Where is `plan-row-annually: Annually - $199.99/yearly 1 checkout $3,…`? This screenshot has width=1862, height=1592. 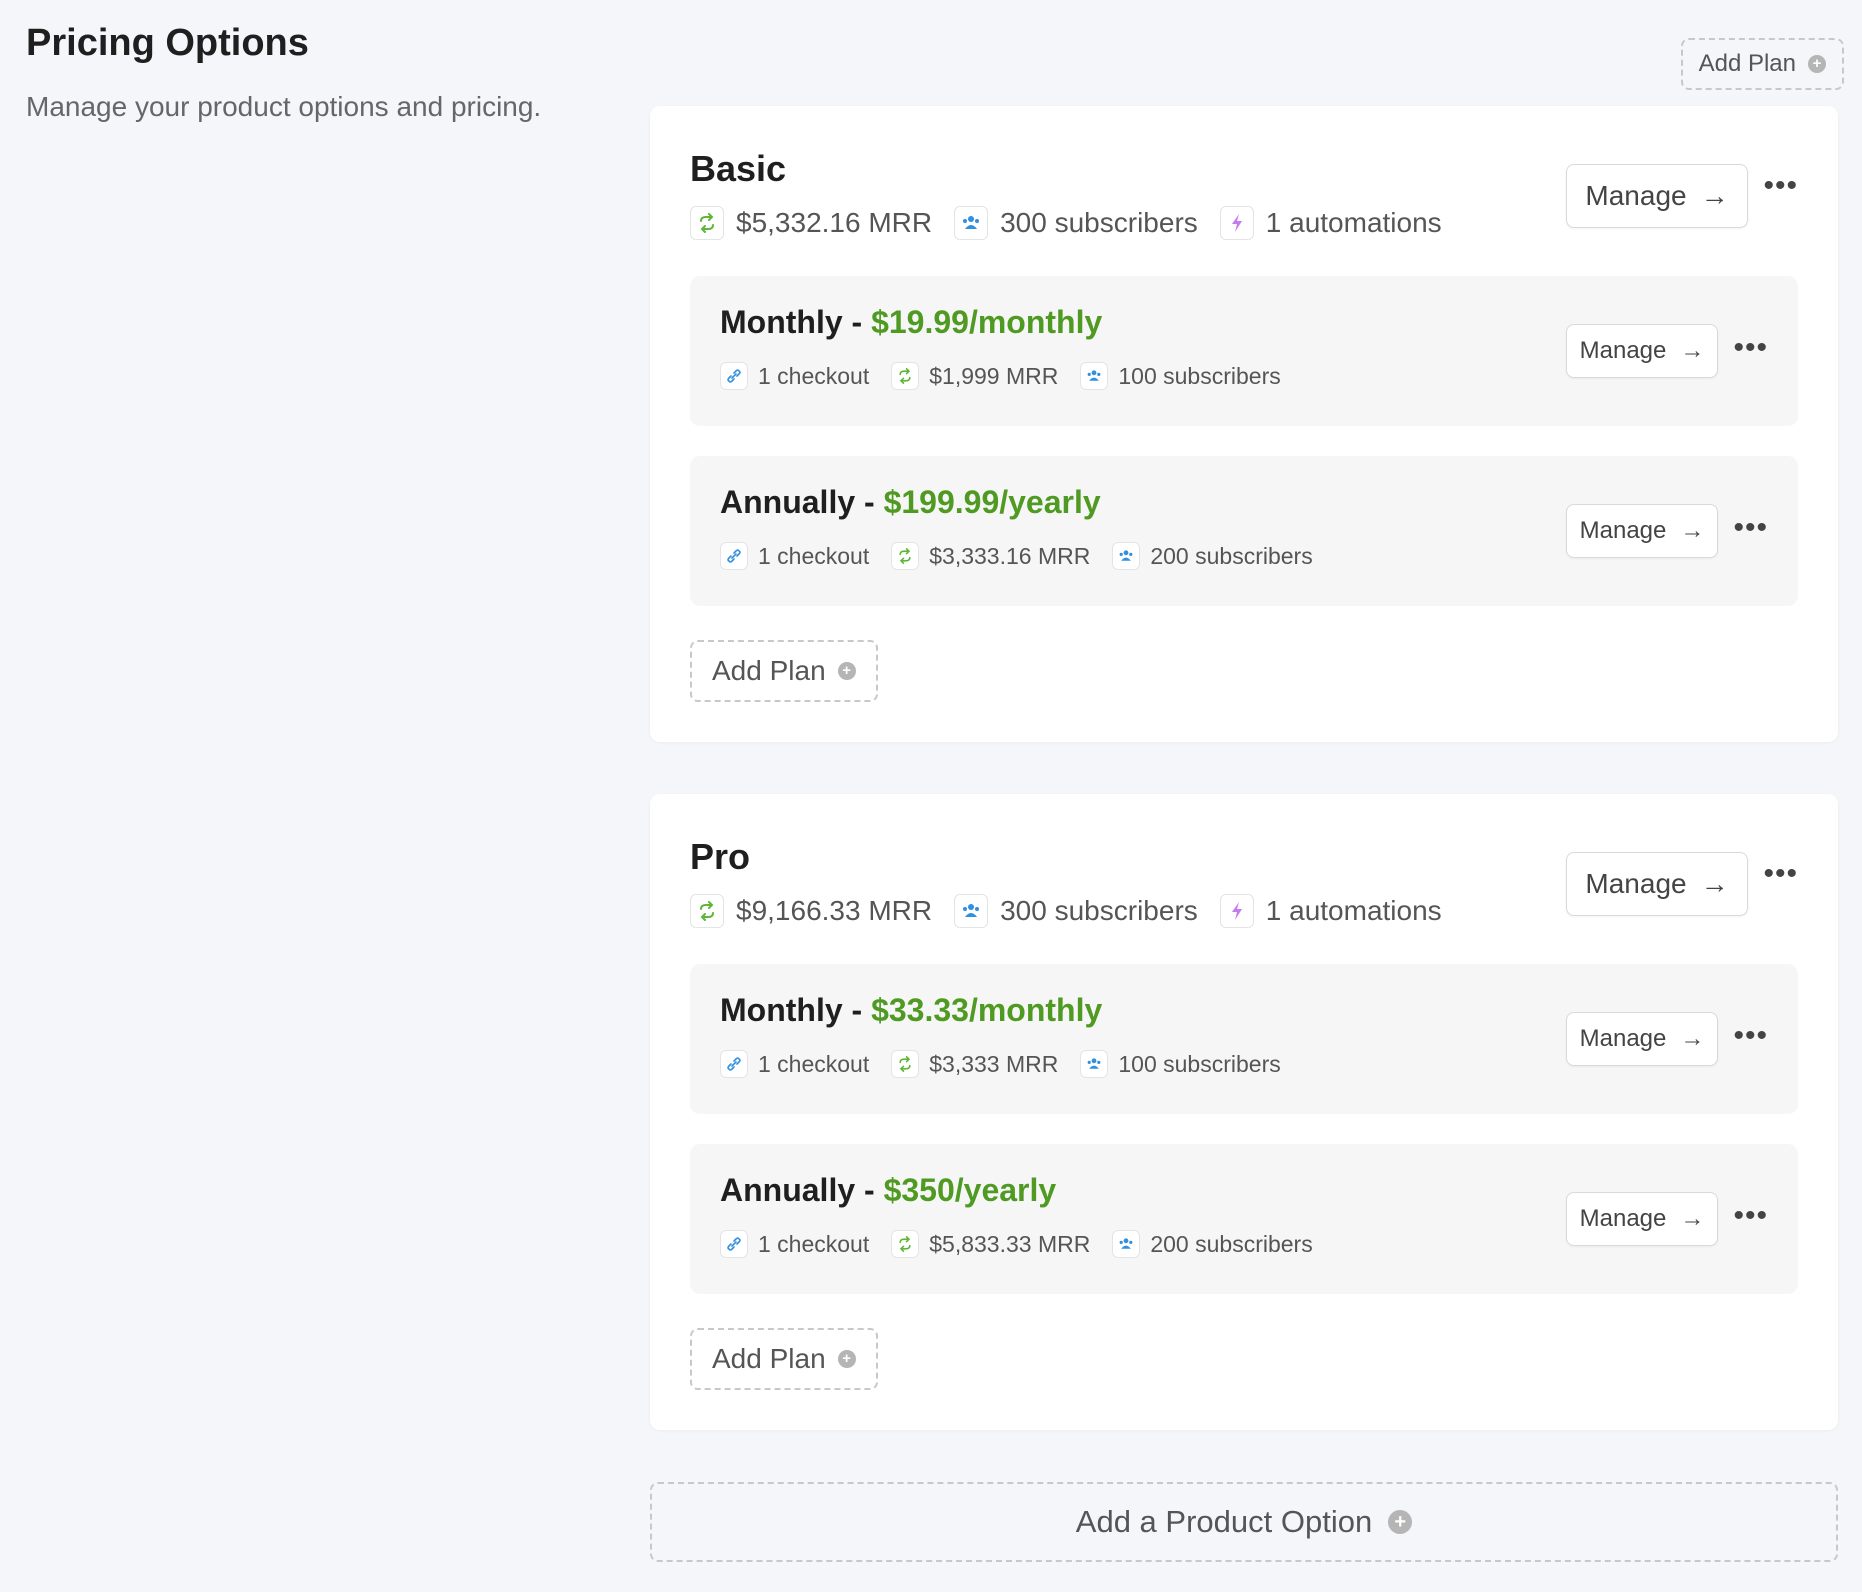
plan-row-annually: Annually - $199.99/yearly 1 checkout $3,… is located at coordinates (1244, 531).